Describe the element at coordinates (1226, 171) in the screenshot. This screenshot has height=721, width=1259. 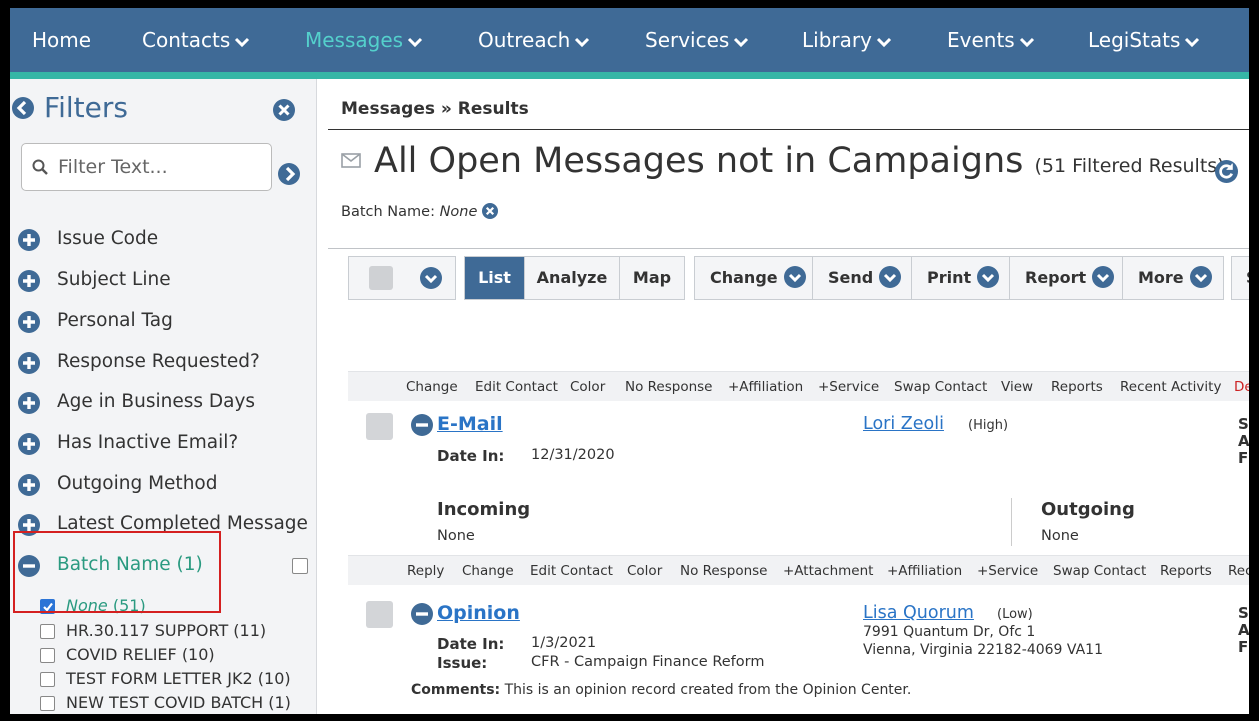
I see `refresh-icon` at that location.